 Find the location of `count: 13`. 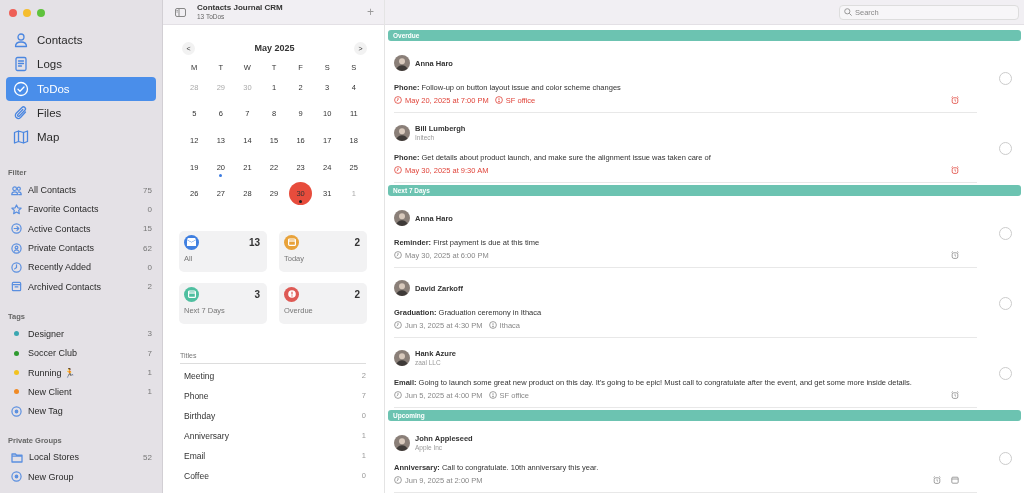

count: 13 is located at coordinates (254, 242).